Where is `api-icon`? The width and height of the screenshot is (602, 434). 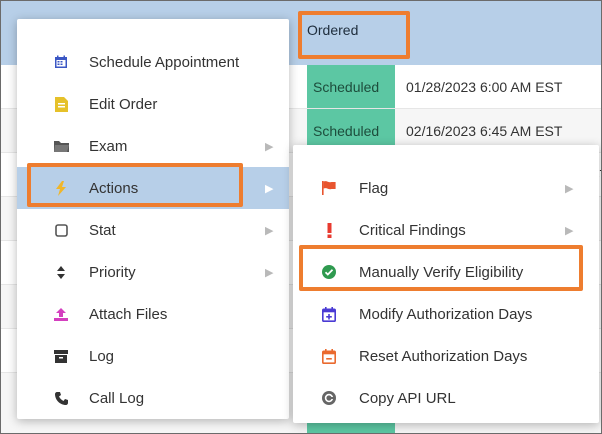
api-icon is located at coordinates (329, 398).